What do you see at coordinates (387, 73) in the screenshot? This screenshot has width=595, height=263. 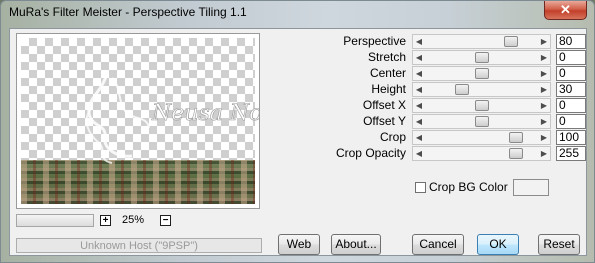 I see `param-label-center: Center` at bounding box center [387, 73].